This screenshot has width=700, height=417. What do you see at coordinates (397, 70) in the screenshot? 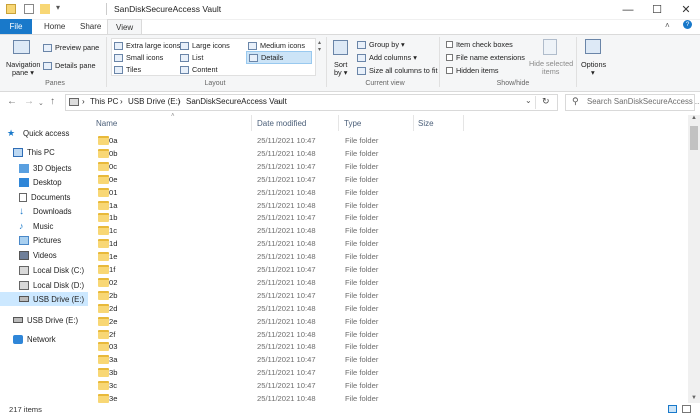
I see `size-all-columns-button: Size all columns to fit` at bounding box center [397, 70].